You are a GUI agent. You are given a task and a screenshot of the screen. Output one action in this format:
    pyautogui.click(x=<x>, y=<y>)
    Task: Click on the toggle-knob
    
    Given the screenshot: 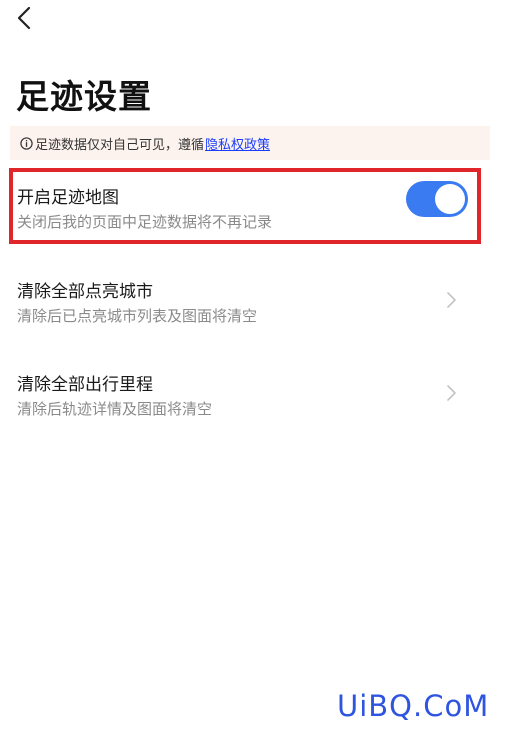 What is the action you would take?
    pyautogui.click(x=450, y=199)
    